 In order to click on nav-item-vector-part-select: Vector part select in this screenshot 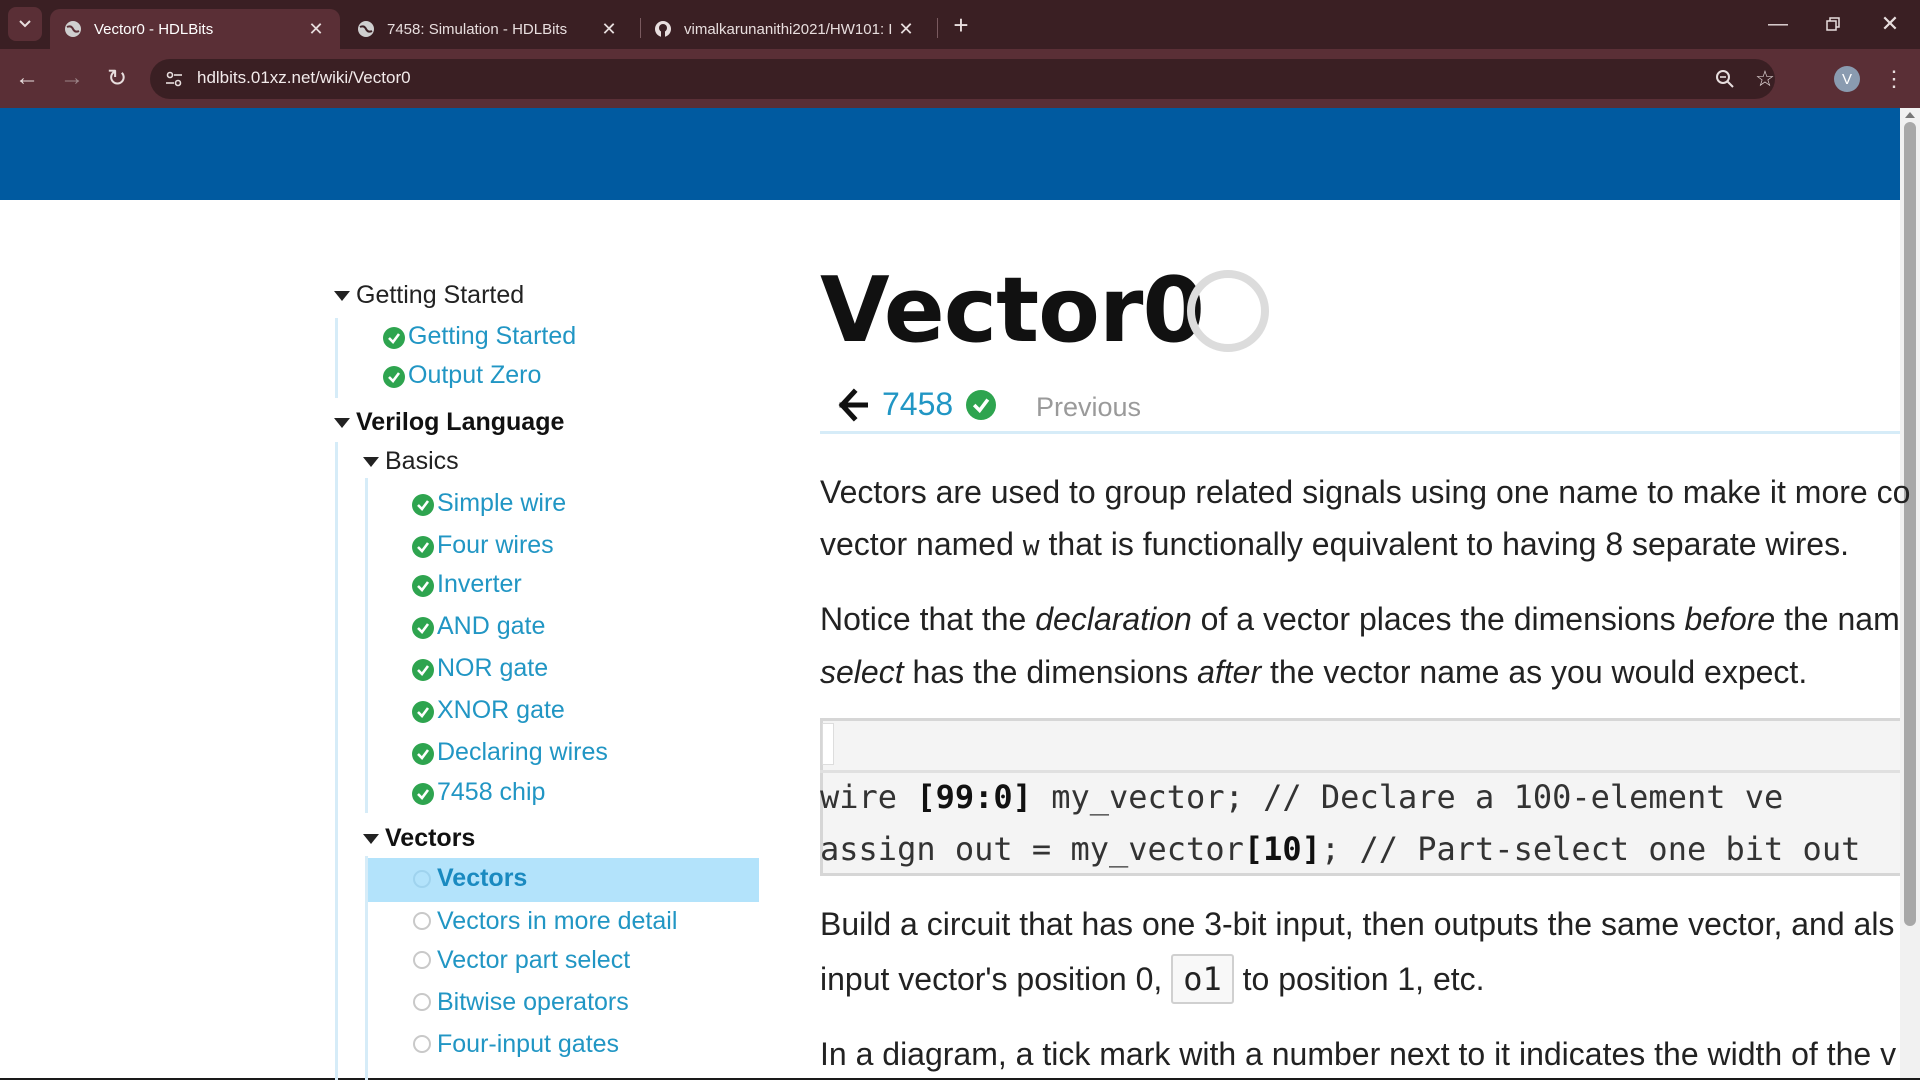, I will do `click(533, 960)`.